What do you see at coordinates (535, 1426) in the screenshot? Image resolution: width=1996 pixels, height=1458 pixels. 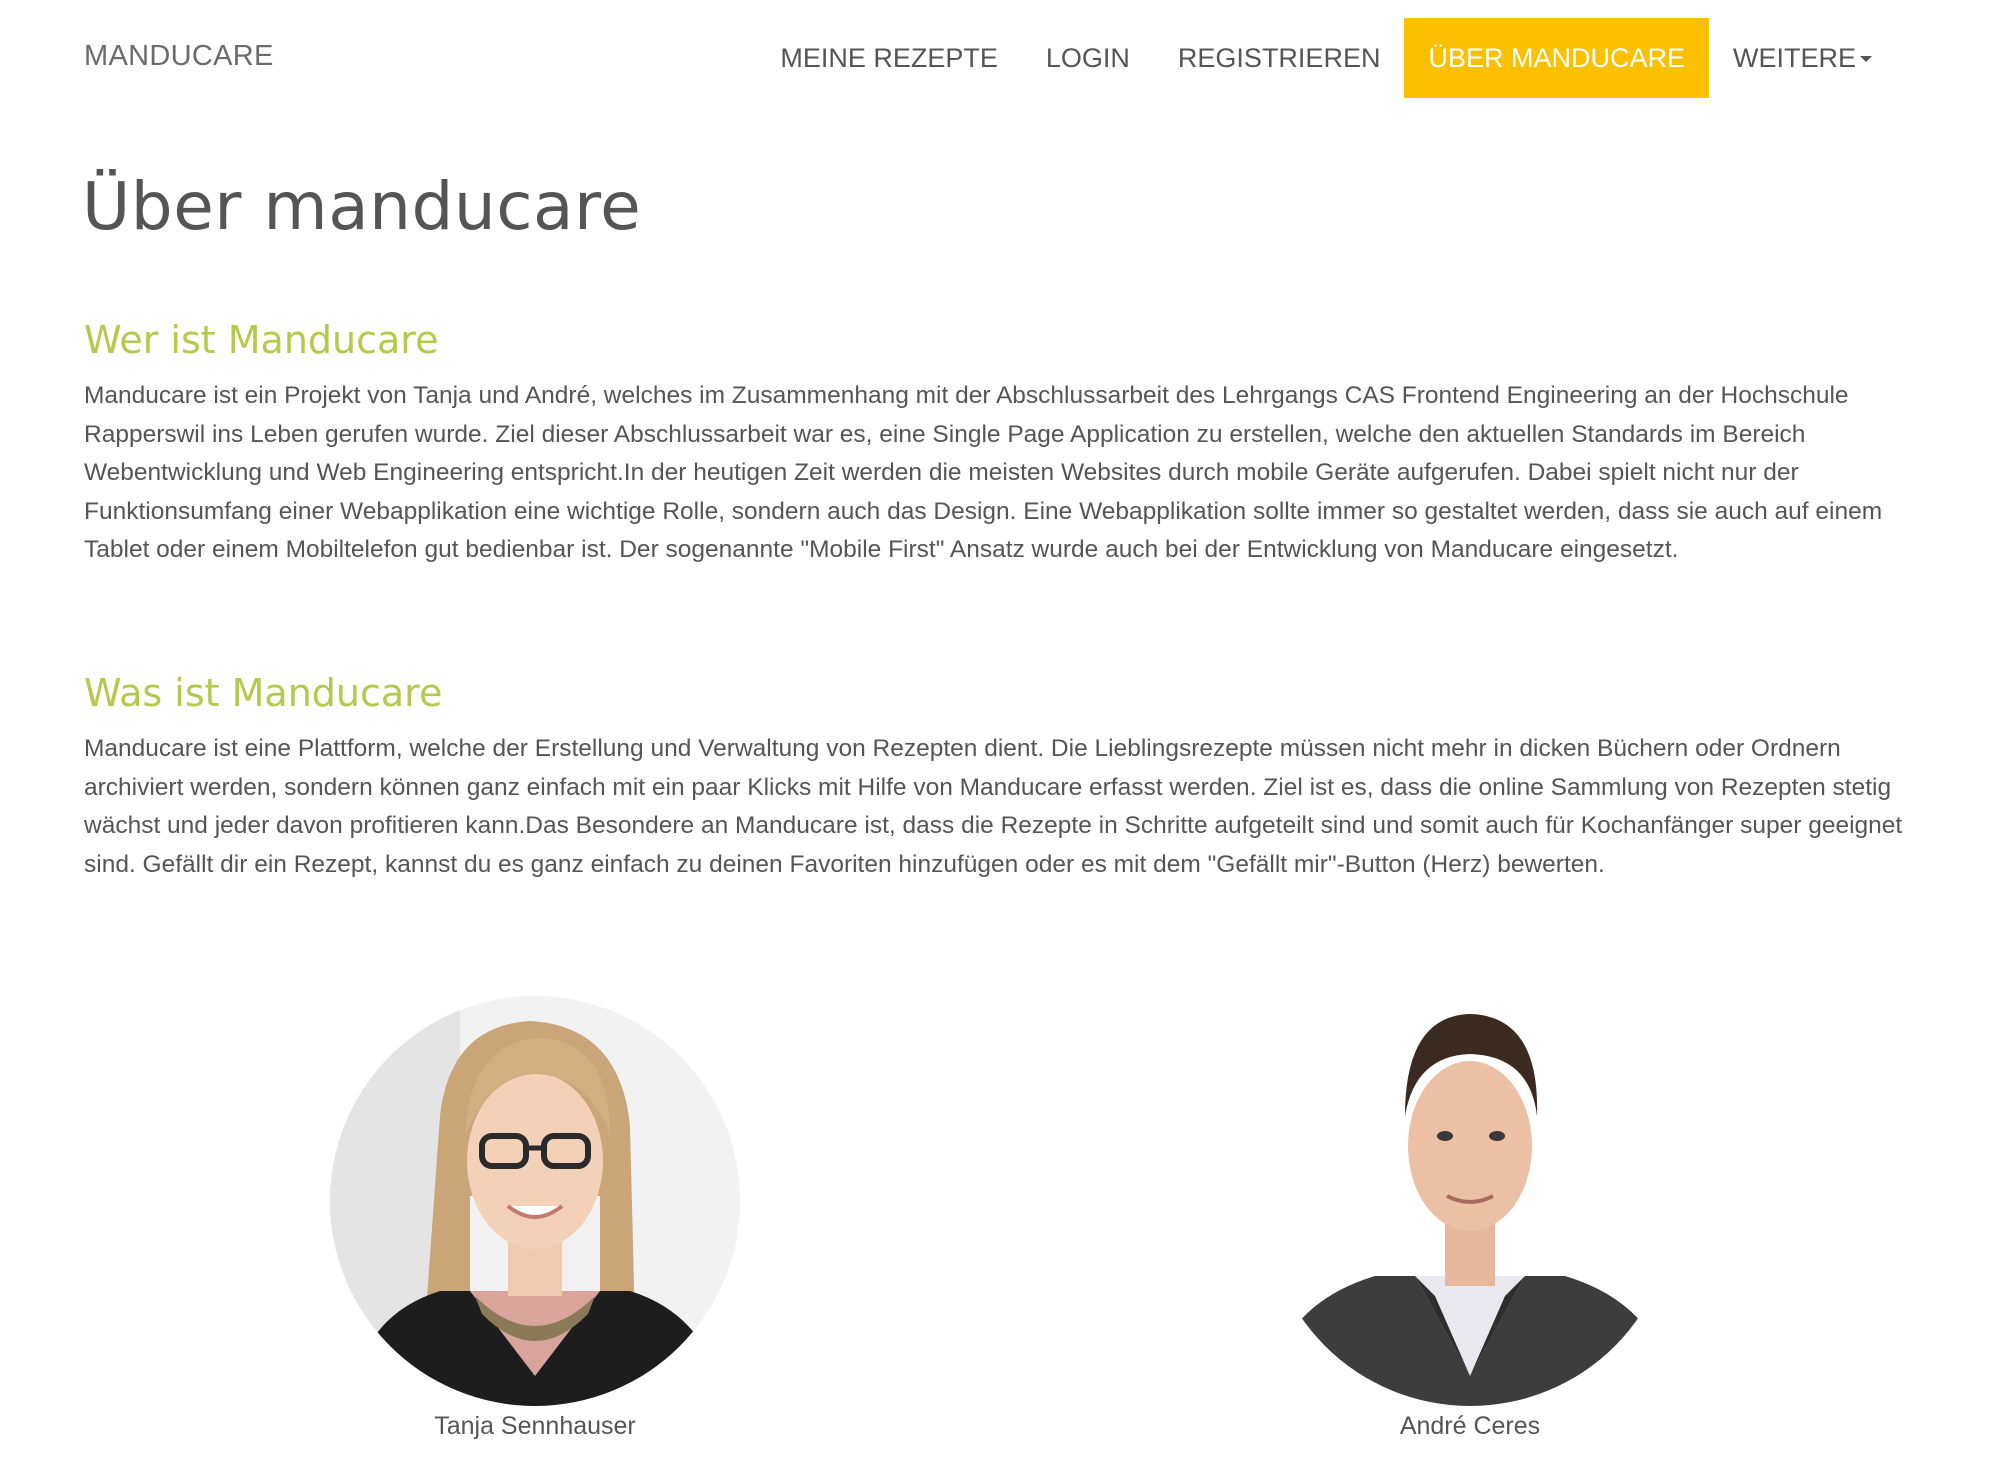 I see `team-member-name: Tanja Sennhauser` at bounding box center [535, 1426].